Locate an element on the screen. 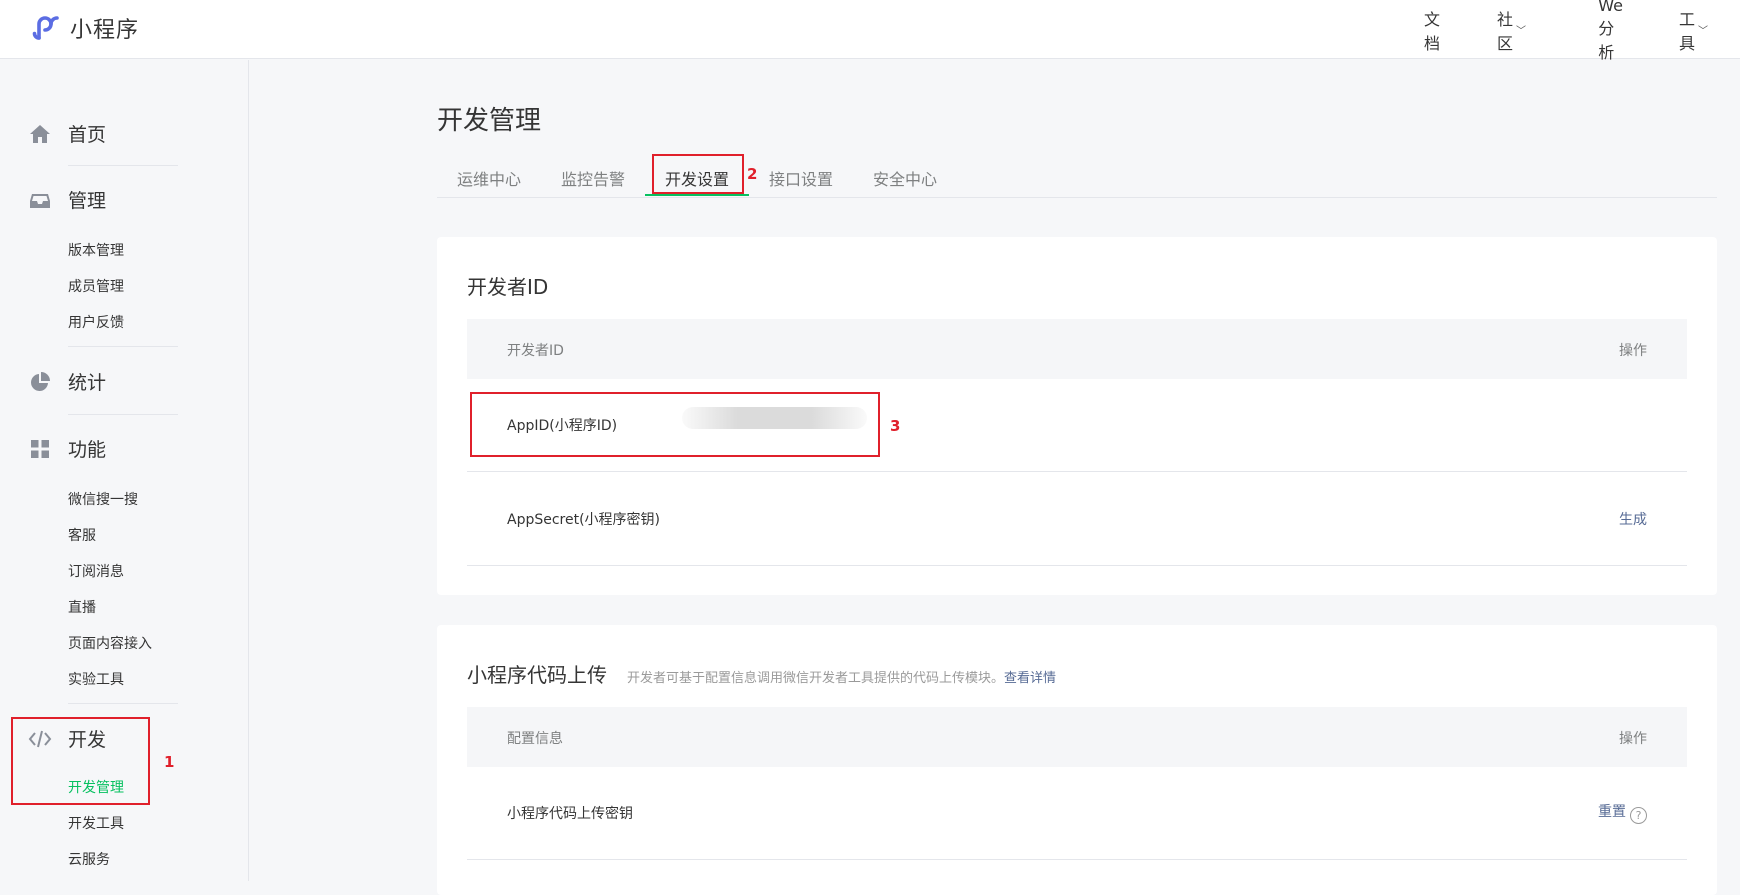  tab-monitor-alert: 监控告警 is located at coordinates (593, 178).